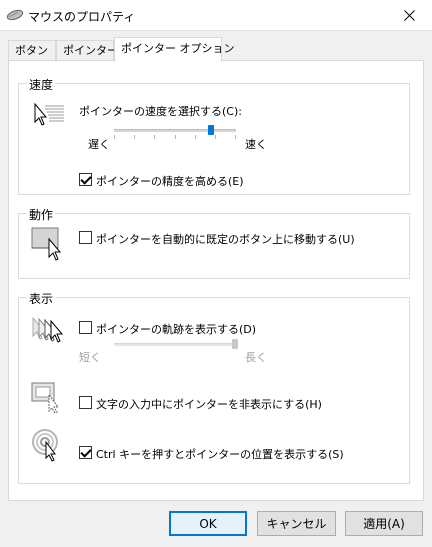 The width and height of the screenshot is (432, 547). I want to click on pointer-speed-icon, so click(49, 114).